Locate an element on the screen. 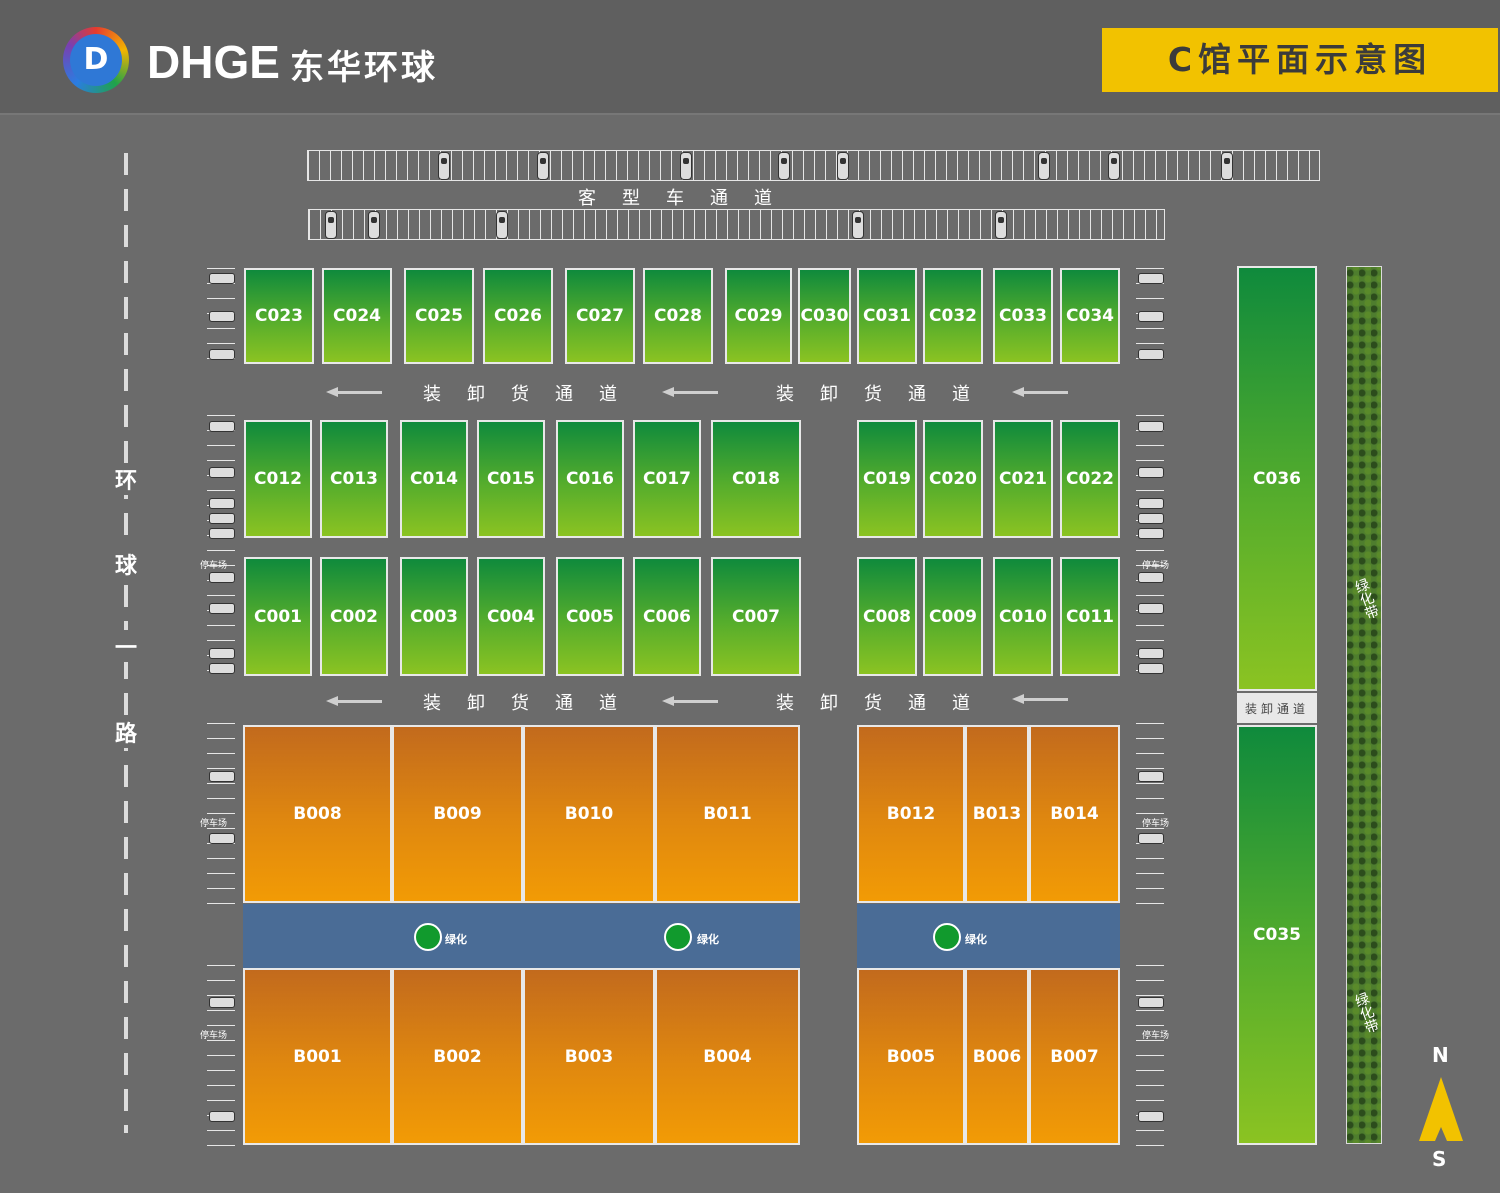 The width and height of the screenshot is (1500, 1193). booth-c-top: C026 is located at coordinates (518, 316).